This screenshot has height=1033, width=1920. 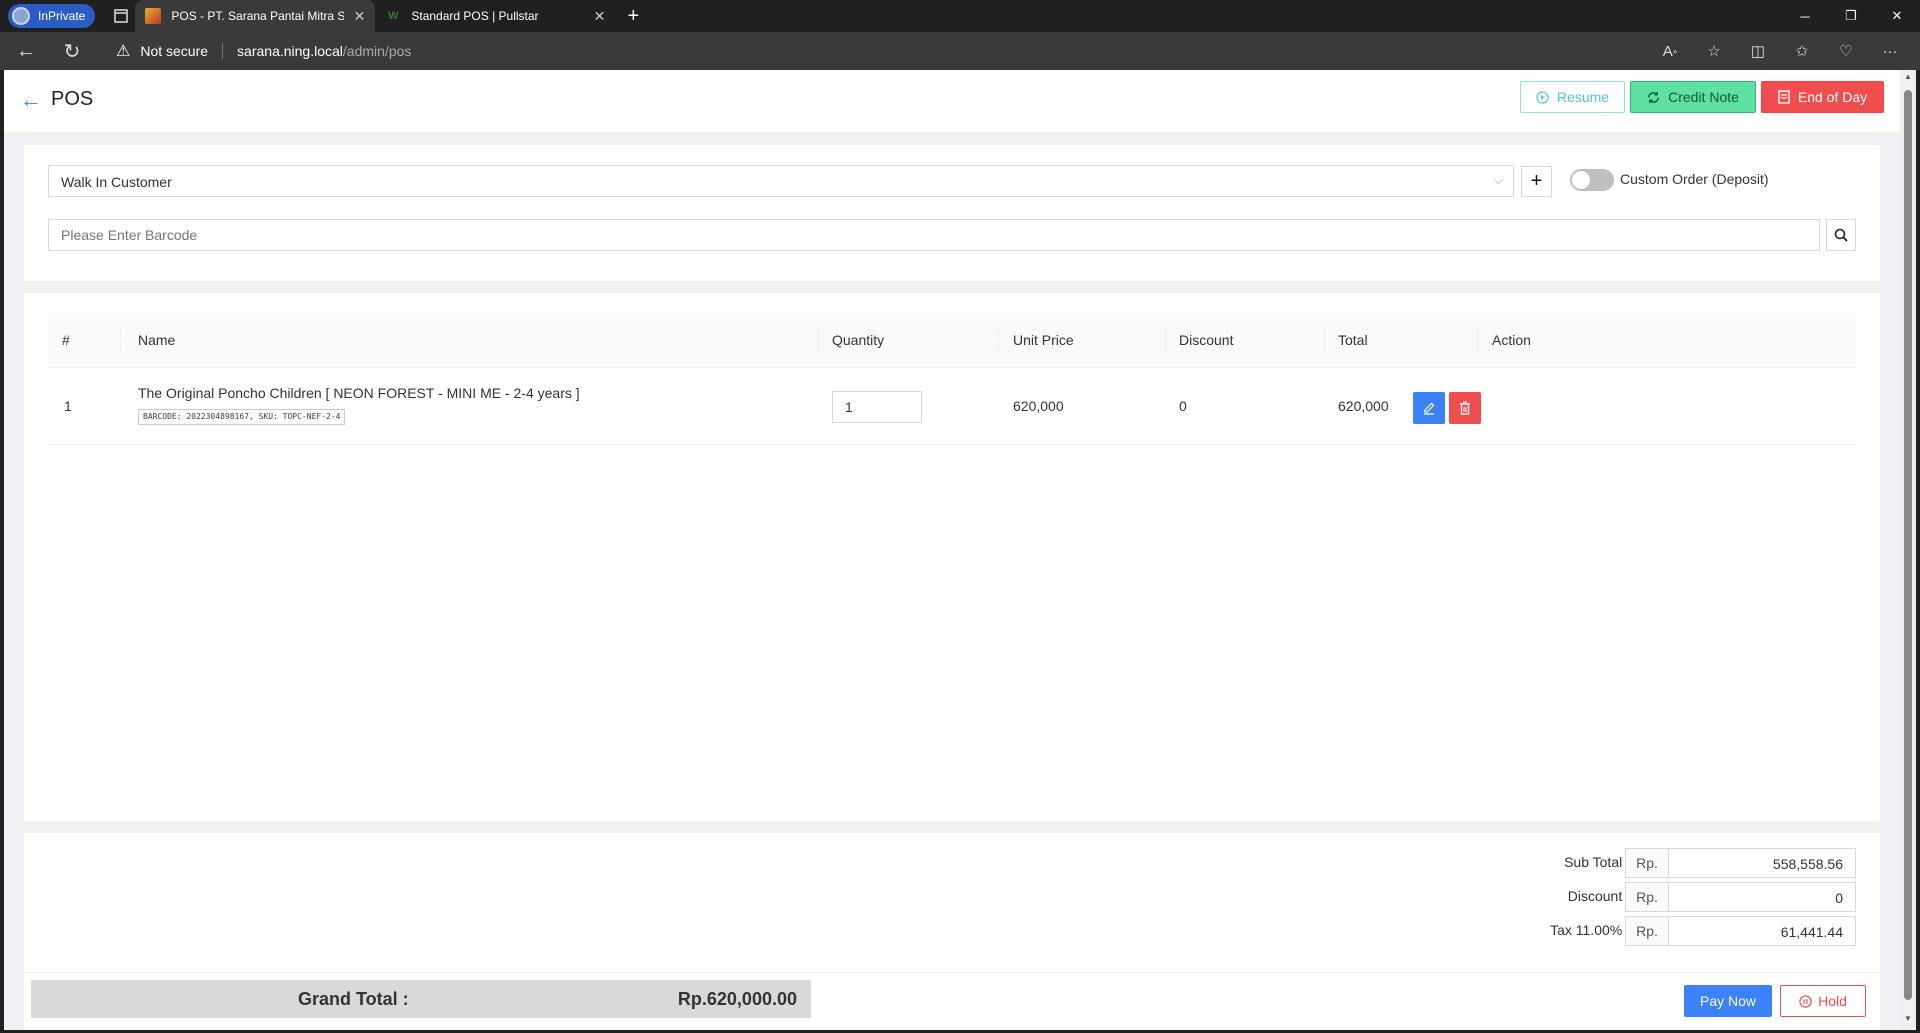 What do you see at coordinates (1583, 97) in the screenshot?
I see `resume-label: Resume` at bounding box center [1583, 97].